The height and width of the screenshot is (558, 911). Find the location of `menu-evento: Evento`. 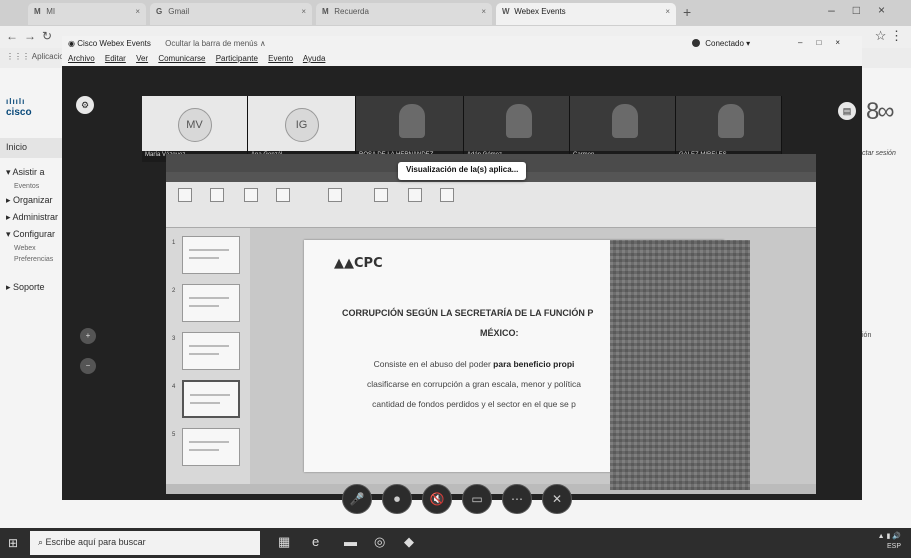

menu-evento: Evento is located at coordinates (280, 58).